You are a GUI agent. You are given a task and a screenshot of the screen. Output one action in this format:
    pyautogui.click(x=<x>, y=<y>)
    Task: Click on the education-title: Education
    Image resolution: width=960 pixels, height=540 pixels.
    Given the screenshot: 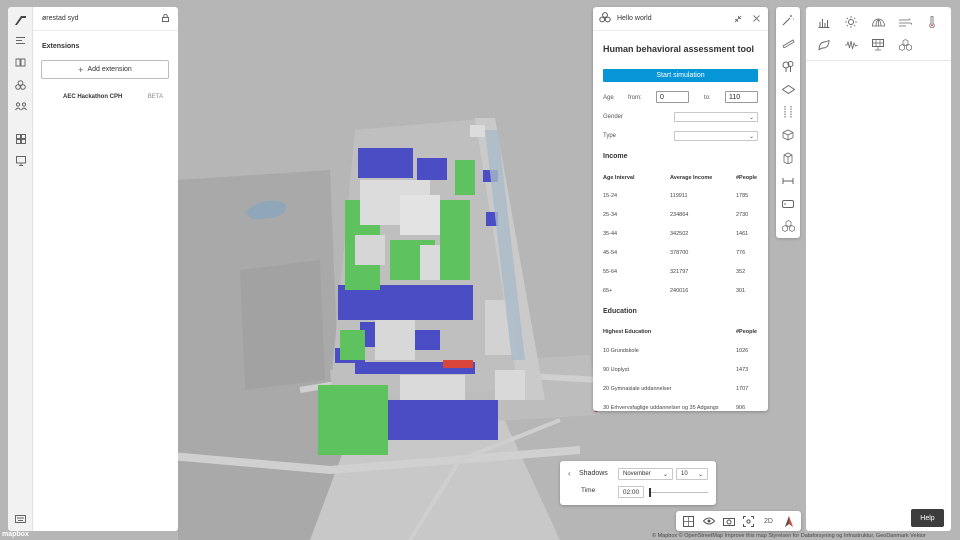 What is the action you would take?
    pyautogui.click(x=620, y=311)
    